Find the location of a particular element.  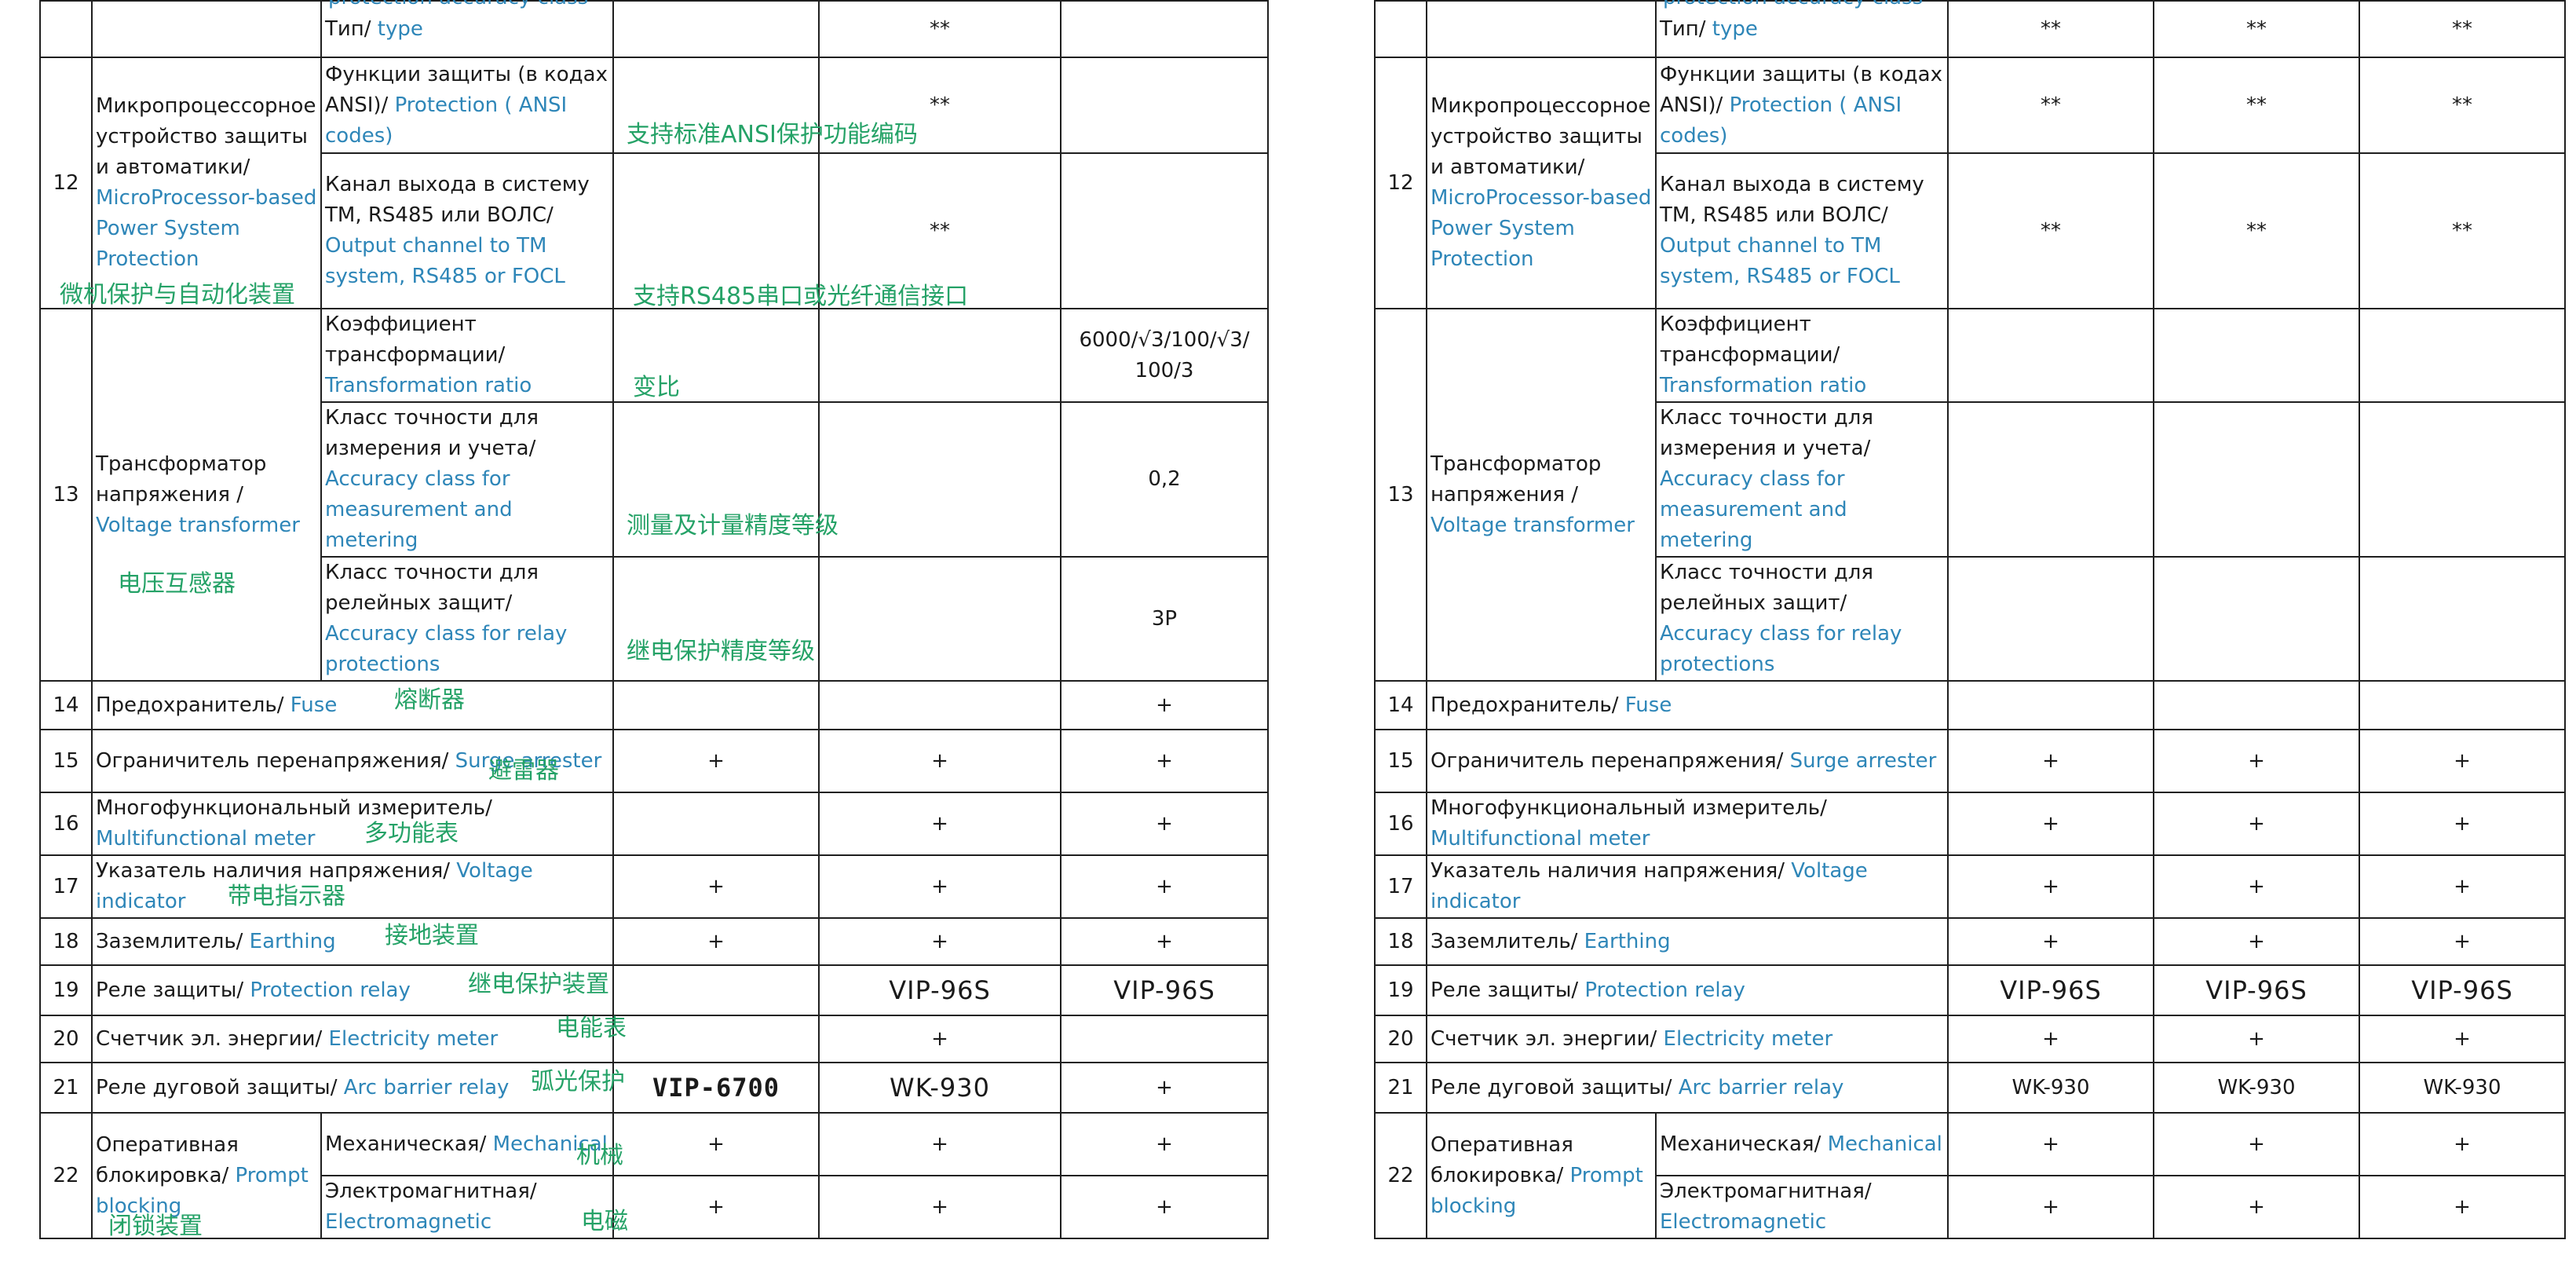

zh-annotation: 电压互感器 is located at coordinates (177, 584).